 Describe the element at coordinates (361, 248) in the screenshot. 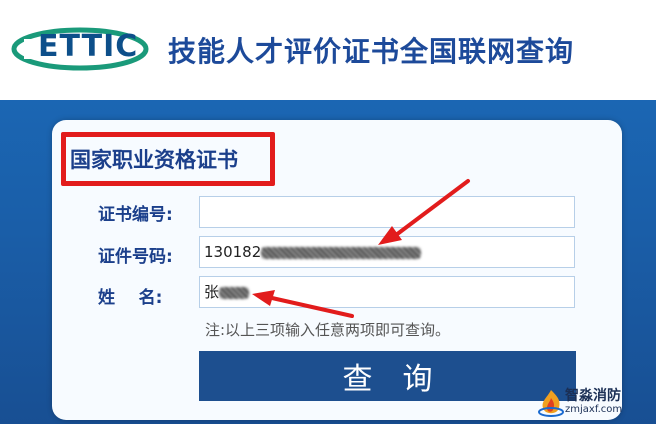

I see `annotation-arrows` at that location.